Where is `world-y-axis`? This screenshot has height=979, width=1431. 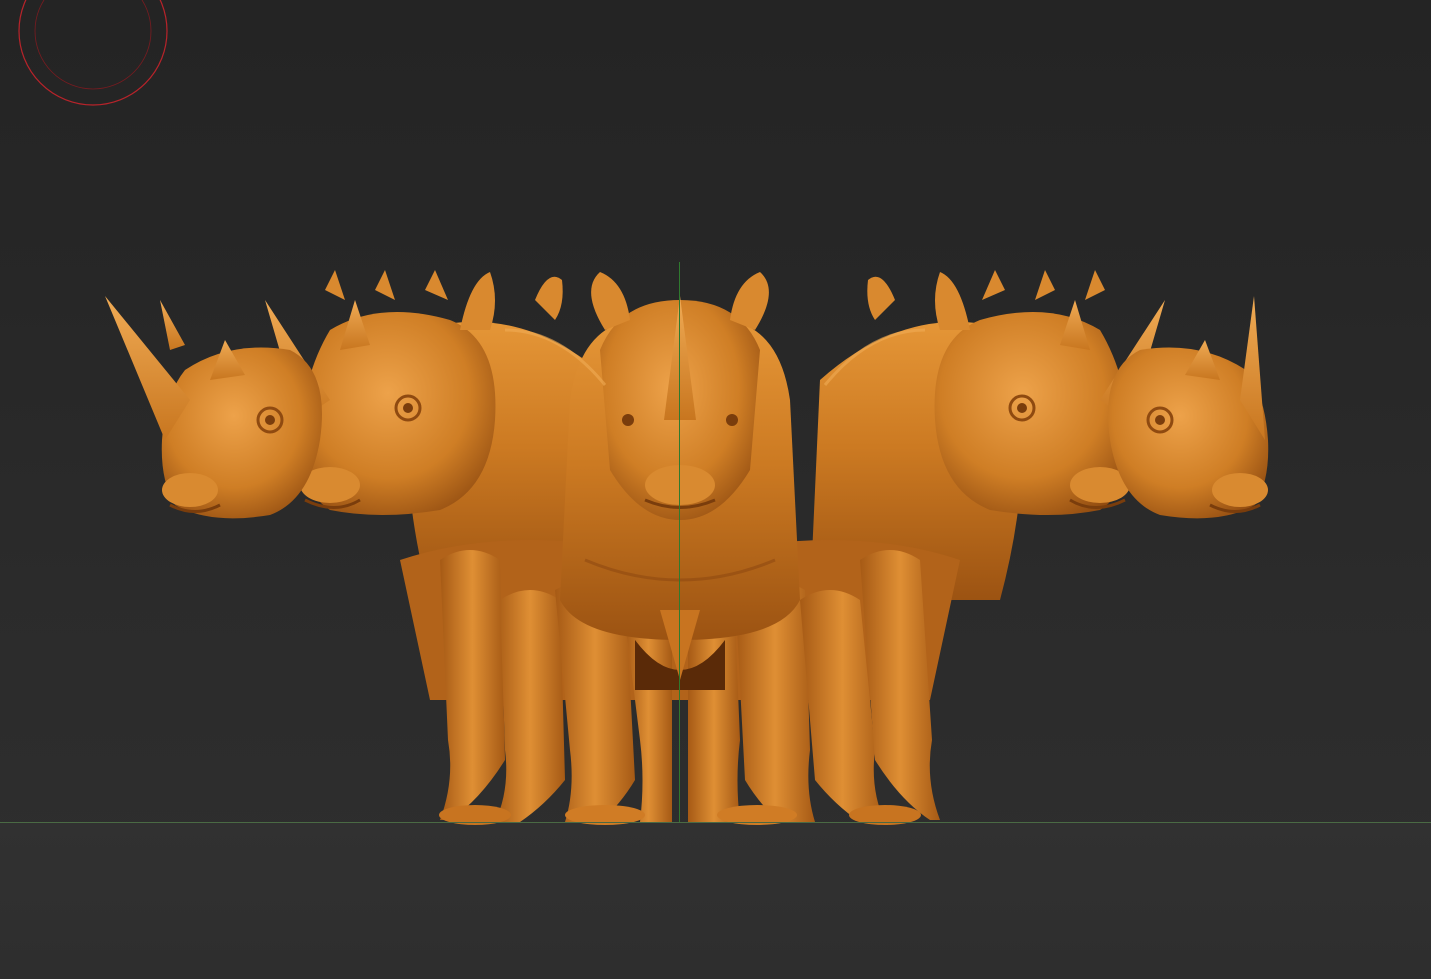 world-y-axis is located at coordinates (679, 542).